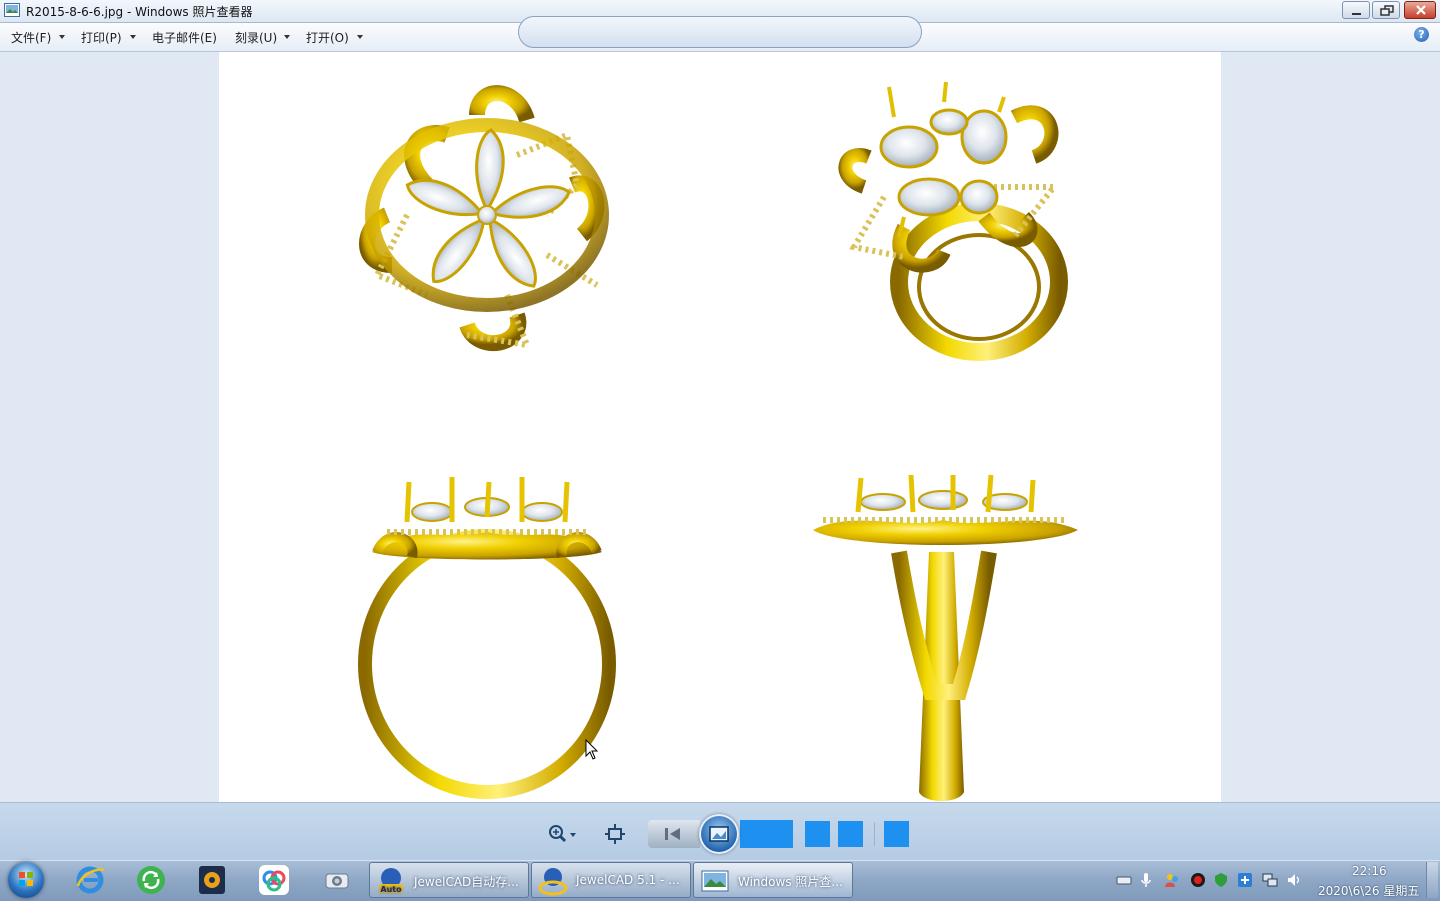 This screenshot has height=901, width=1440. Describe the element at coordinates (139, 12) in the screenshot. I see `window-title: R2015-8-6-6.jpg - Windows 照片查看器` at that location.